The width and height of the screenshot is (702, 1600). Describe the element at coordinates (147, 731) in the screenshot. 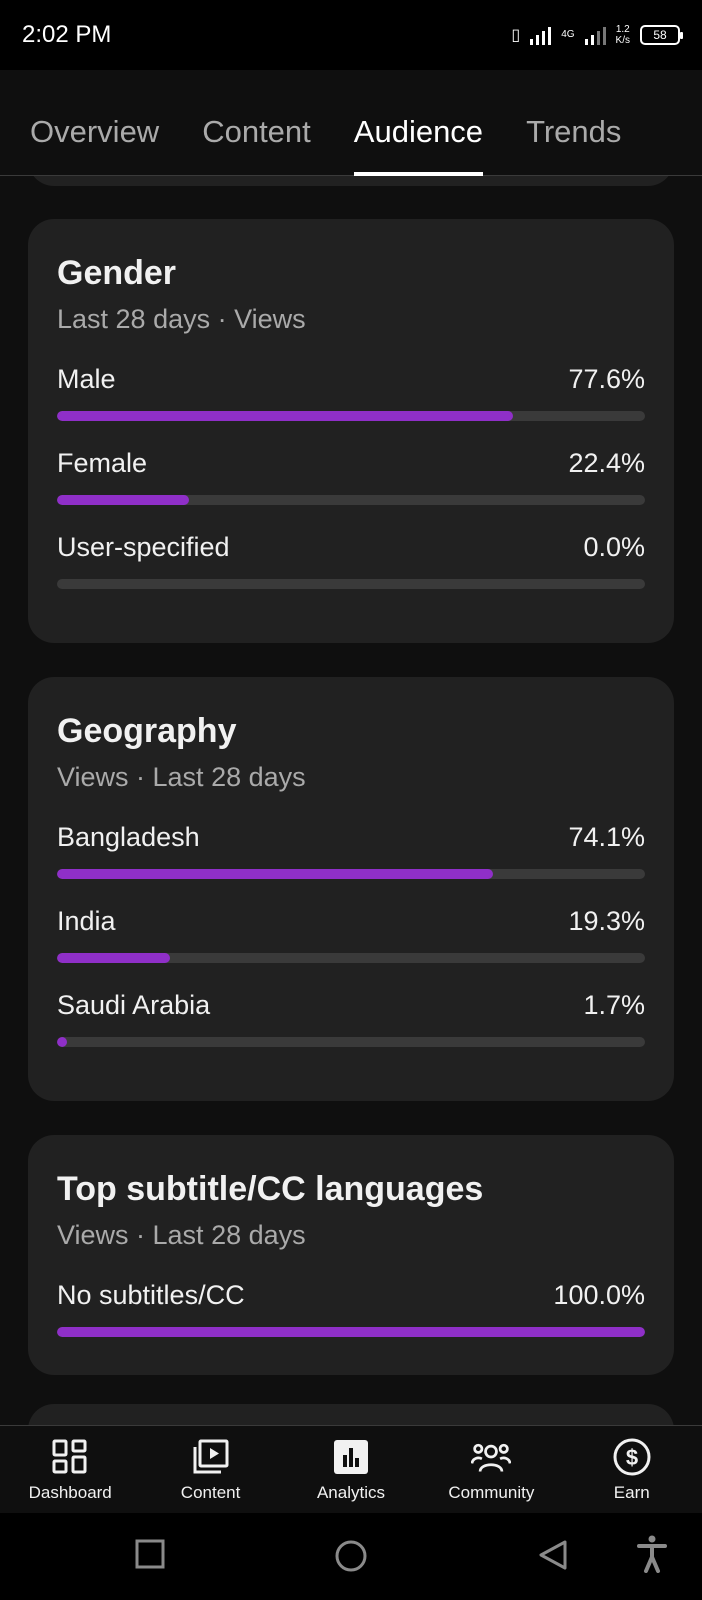

I see `card-title: Geography` at that location.